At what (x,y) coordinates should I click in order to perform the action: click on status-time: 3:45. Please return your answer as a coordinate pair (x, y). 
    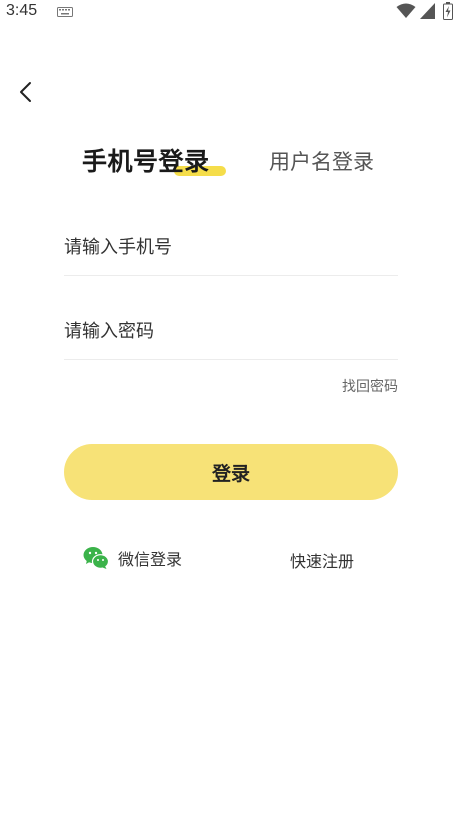
    Looking at the image, I should click on (22, 10).